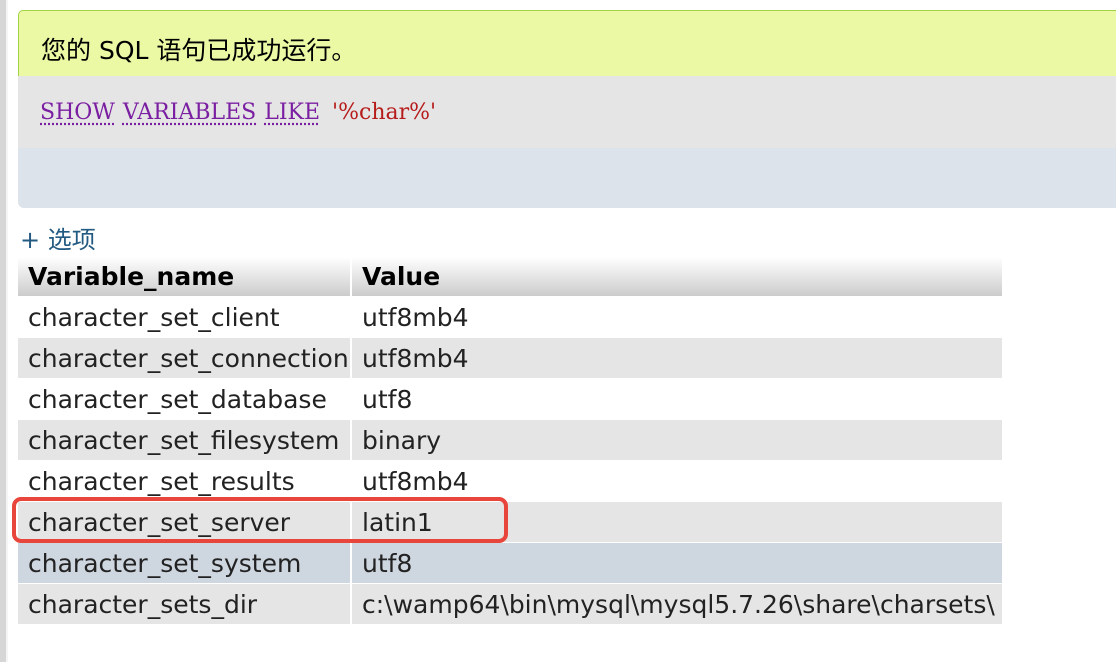 The image size is (1116, 662). I want to click on column-header-variable-name: Variable_name, so click(184, 277).